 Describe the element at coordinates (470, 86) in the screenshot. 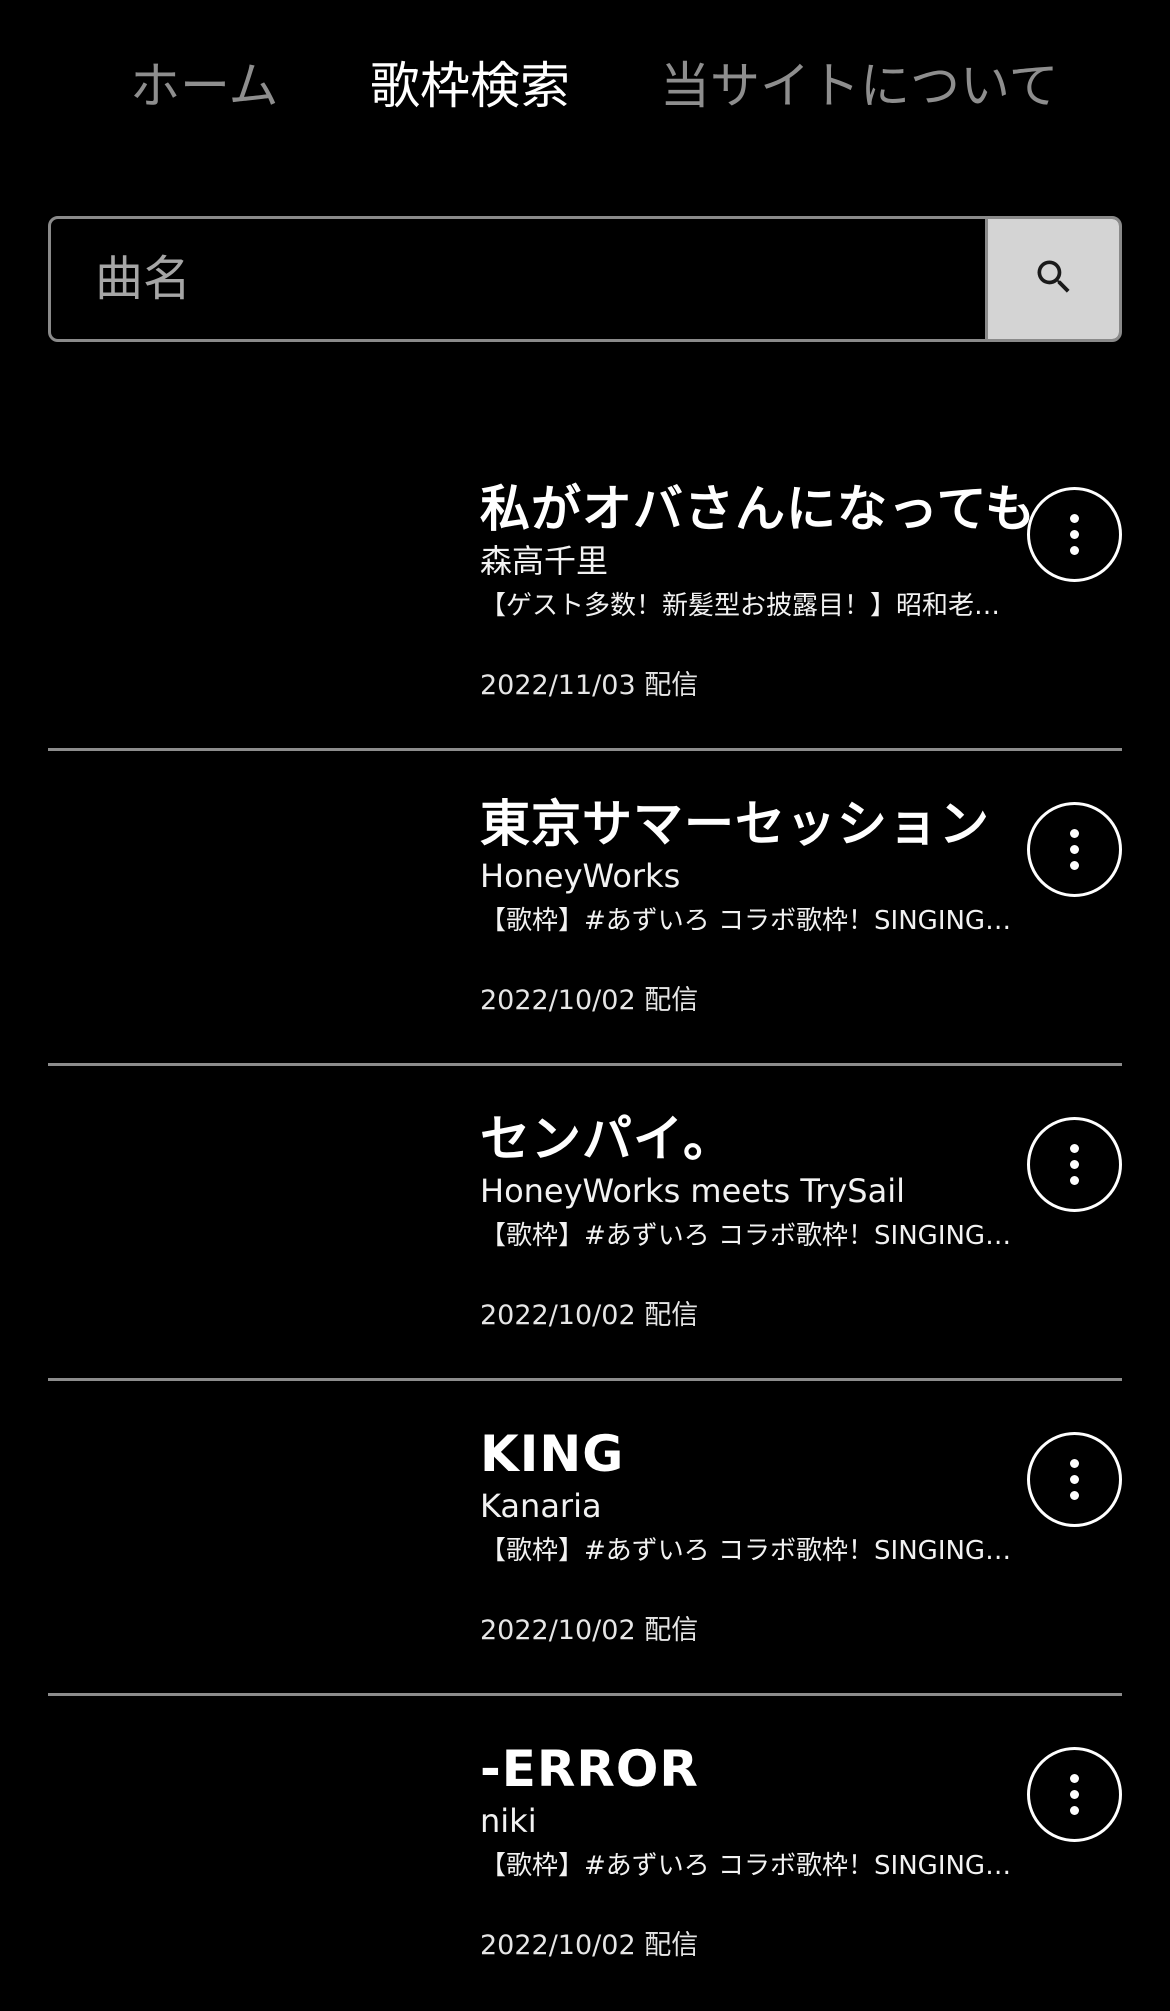

I see `nav-song-search: 歌枠検索` at that location.